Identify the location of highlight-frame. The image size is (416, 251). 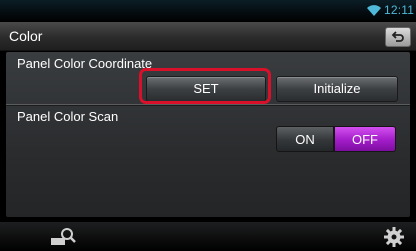
(205, 86).